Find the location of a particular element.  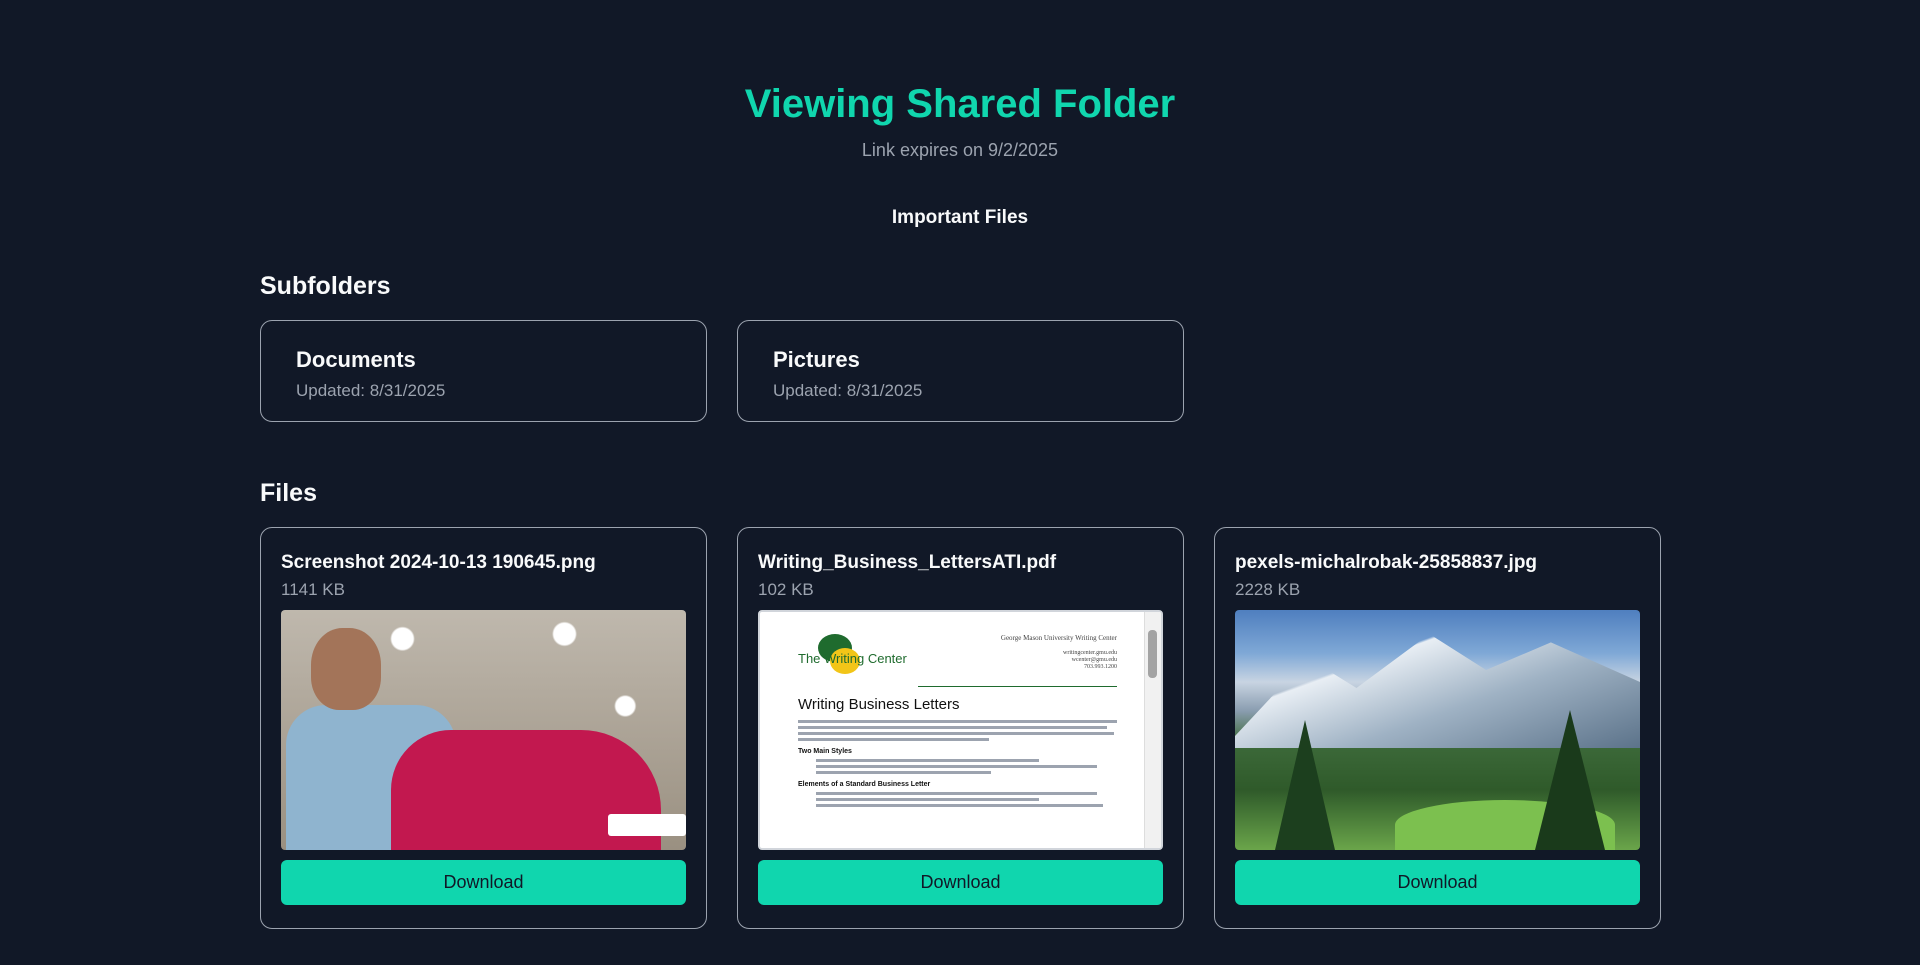

folder-name: Important Files is located at coordinates (960, 217).